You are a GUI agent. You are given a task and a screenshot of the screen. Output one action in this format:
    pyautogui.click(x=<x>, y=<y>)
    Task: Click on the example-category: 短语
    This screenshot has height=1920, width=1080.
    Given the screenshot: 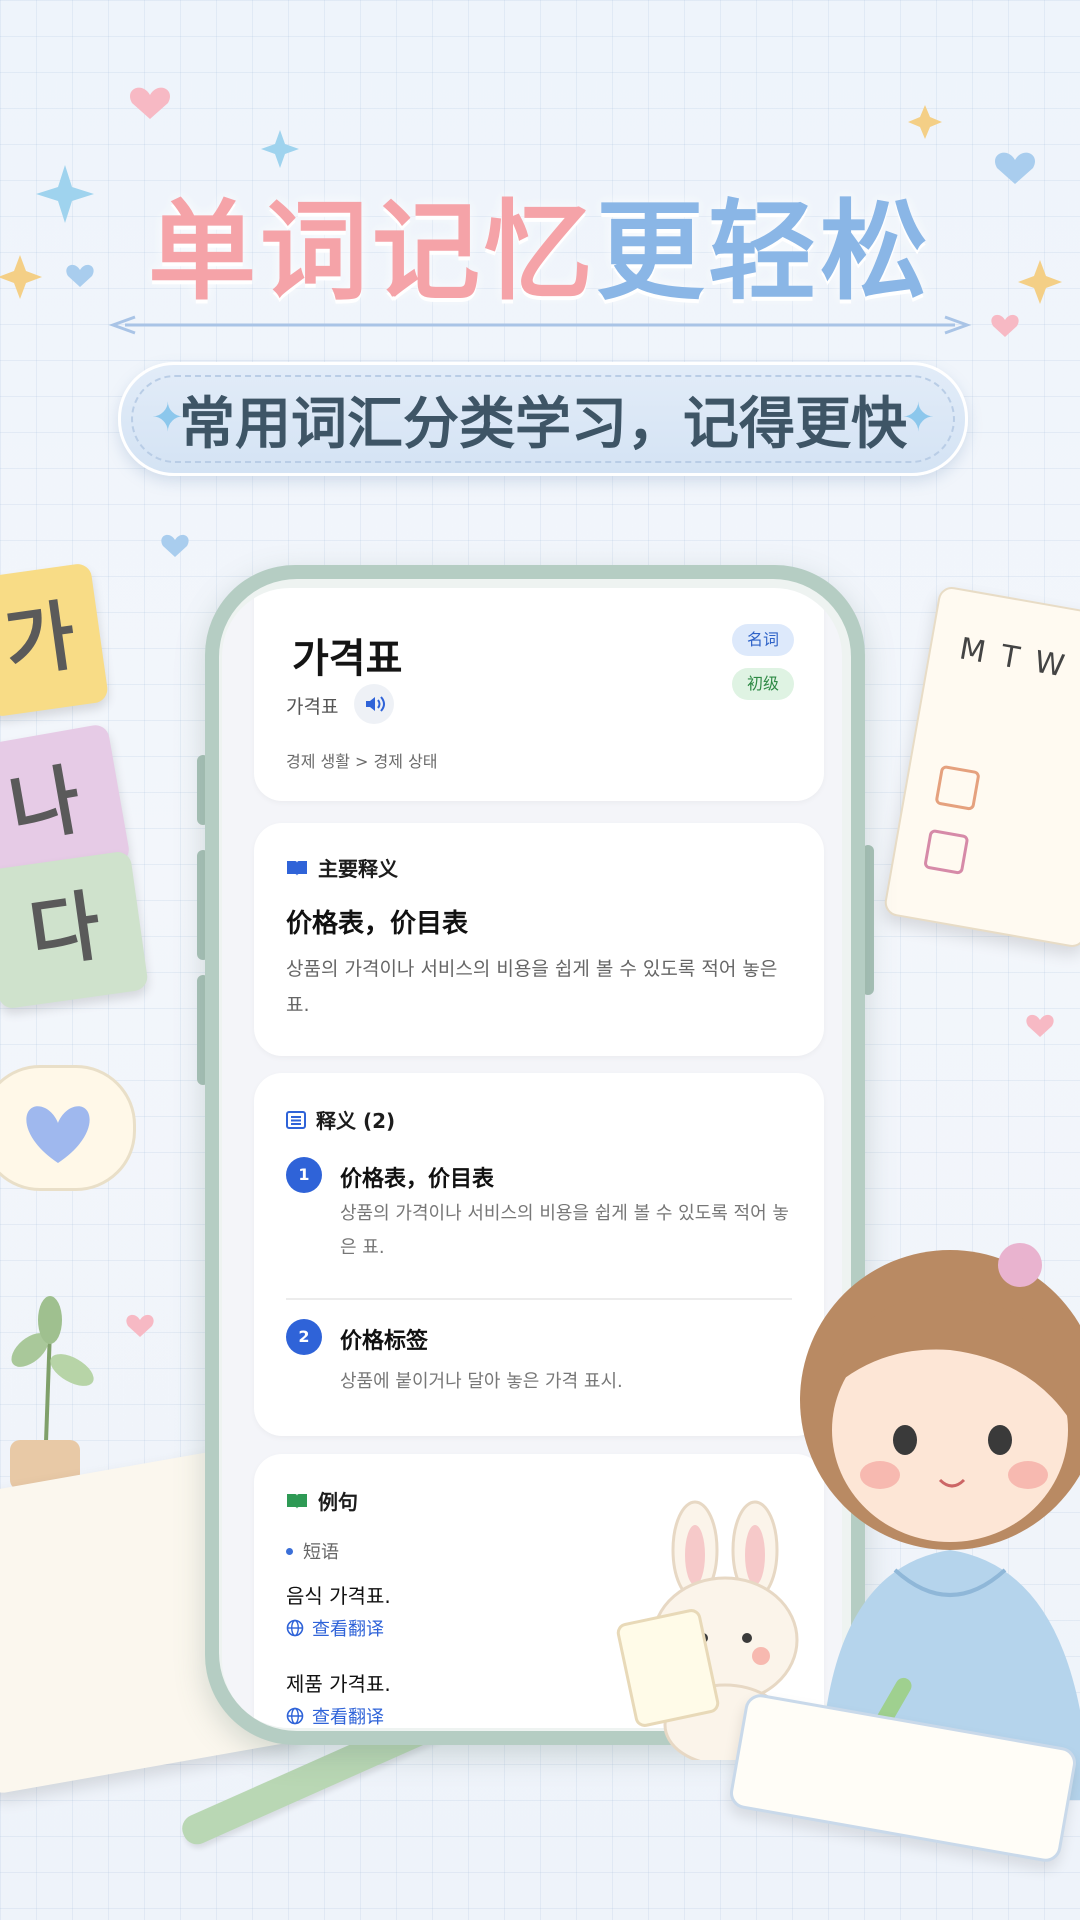 What is the action you would take?
    pyautogui.click(x=312, y=1551)
    